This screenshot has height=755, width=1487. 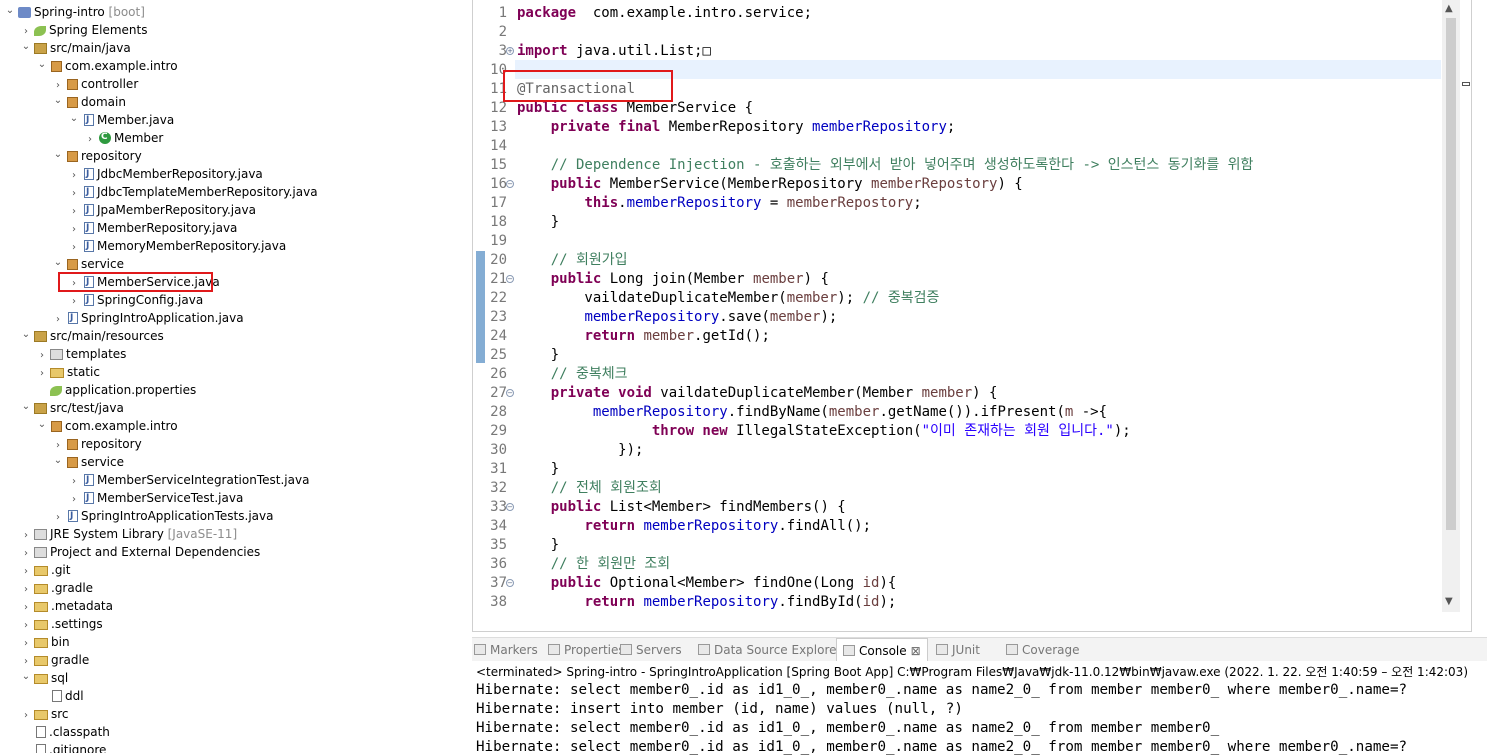 What do you see at coordinates (510, 51) in the screenshot?
I see `expand-fold-icon: +` at bounding box center [510, 51].